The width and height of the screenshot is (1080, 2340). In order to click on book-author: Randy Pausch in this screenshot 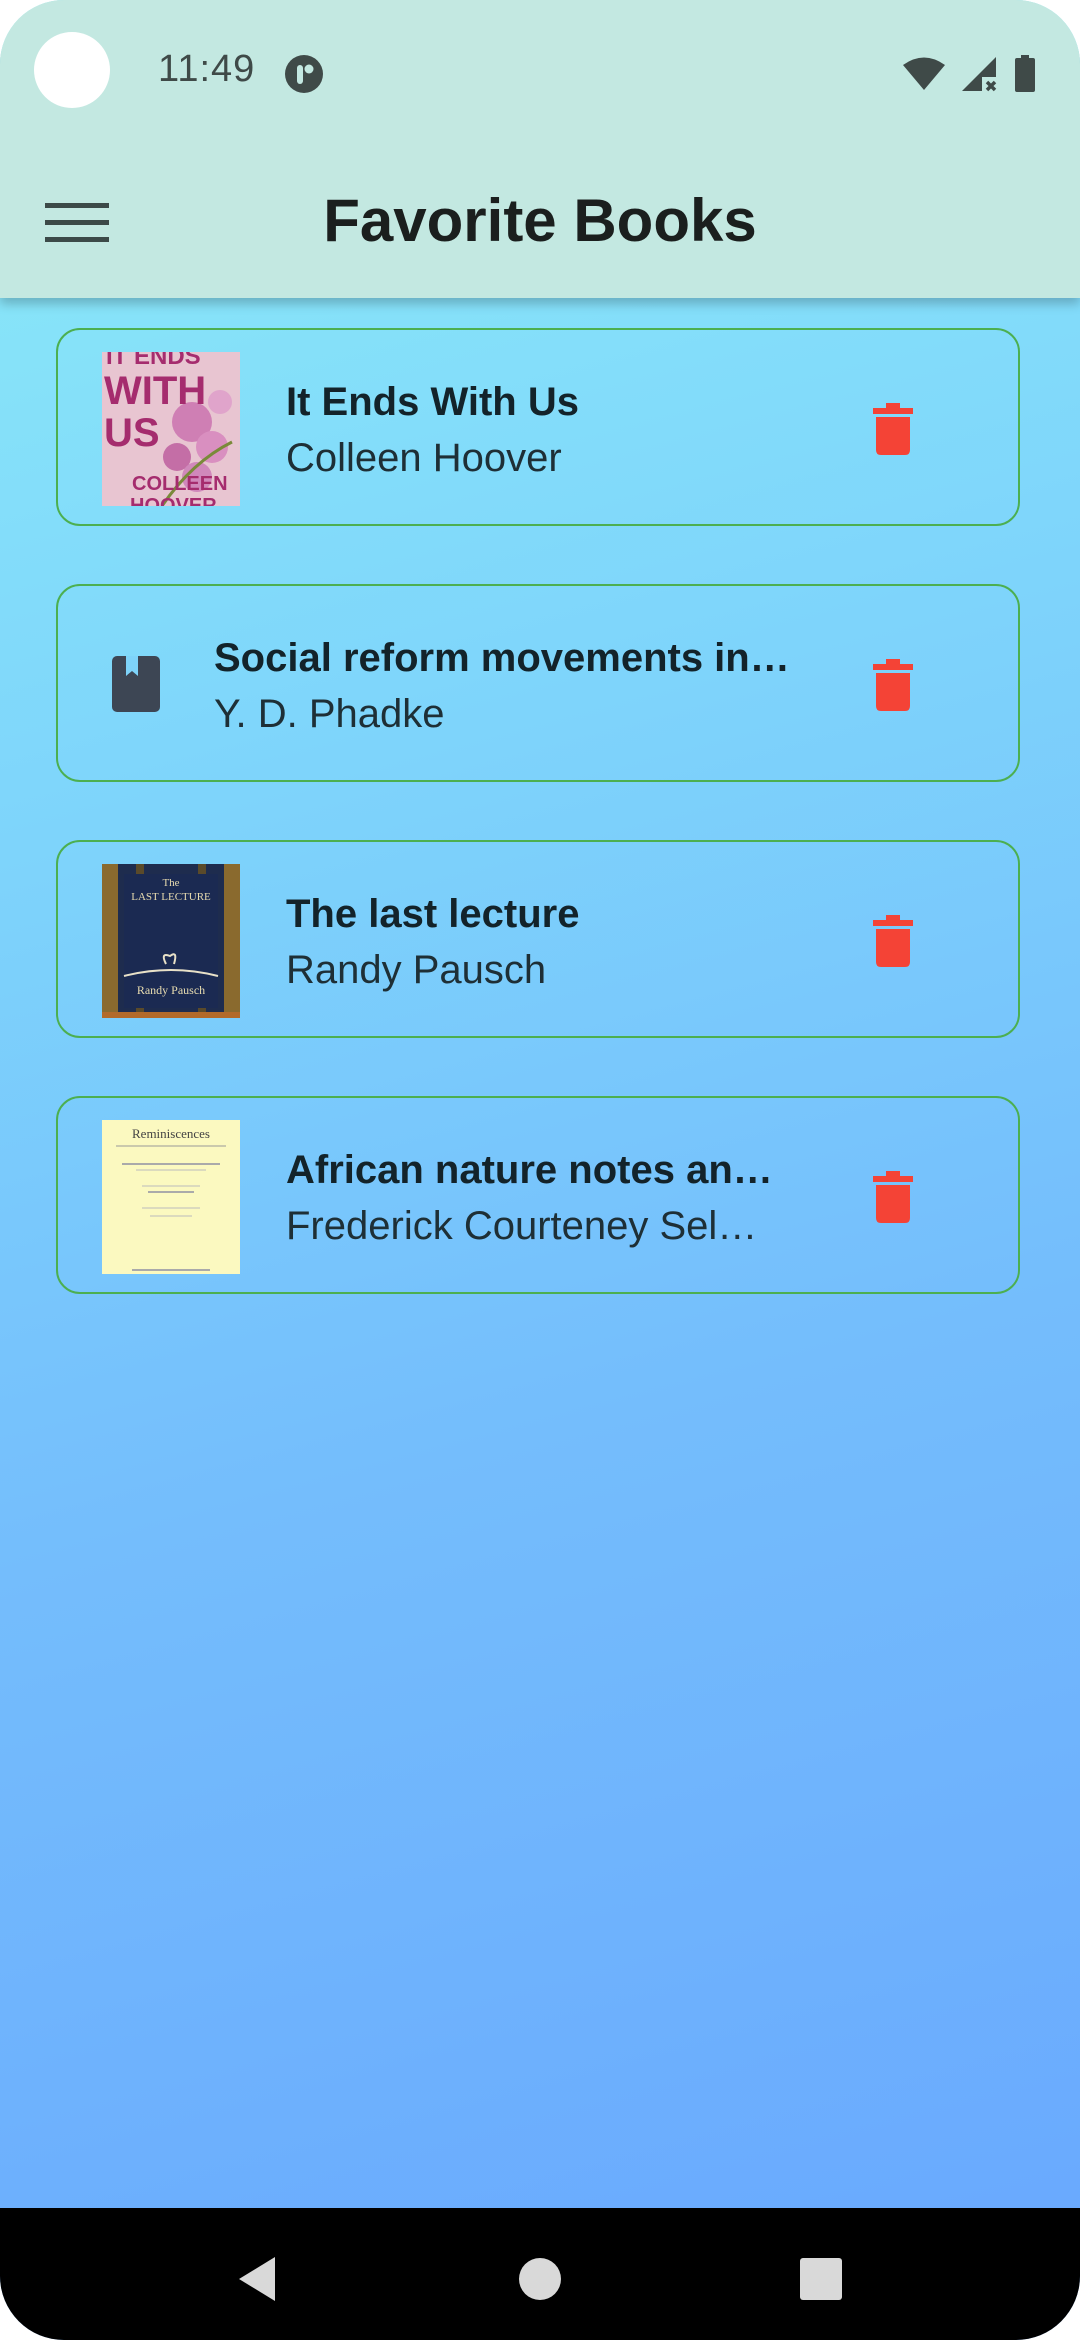, I will do `click(416, 970)`.